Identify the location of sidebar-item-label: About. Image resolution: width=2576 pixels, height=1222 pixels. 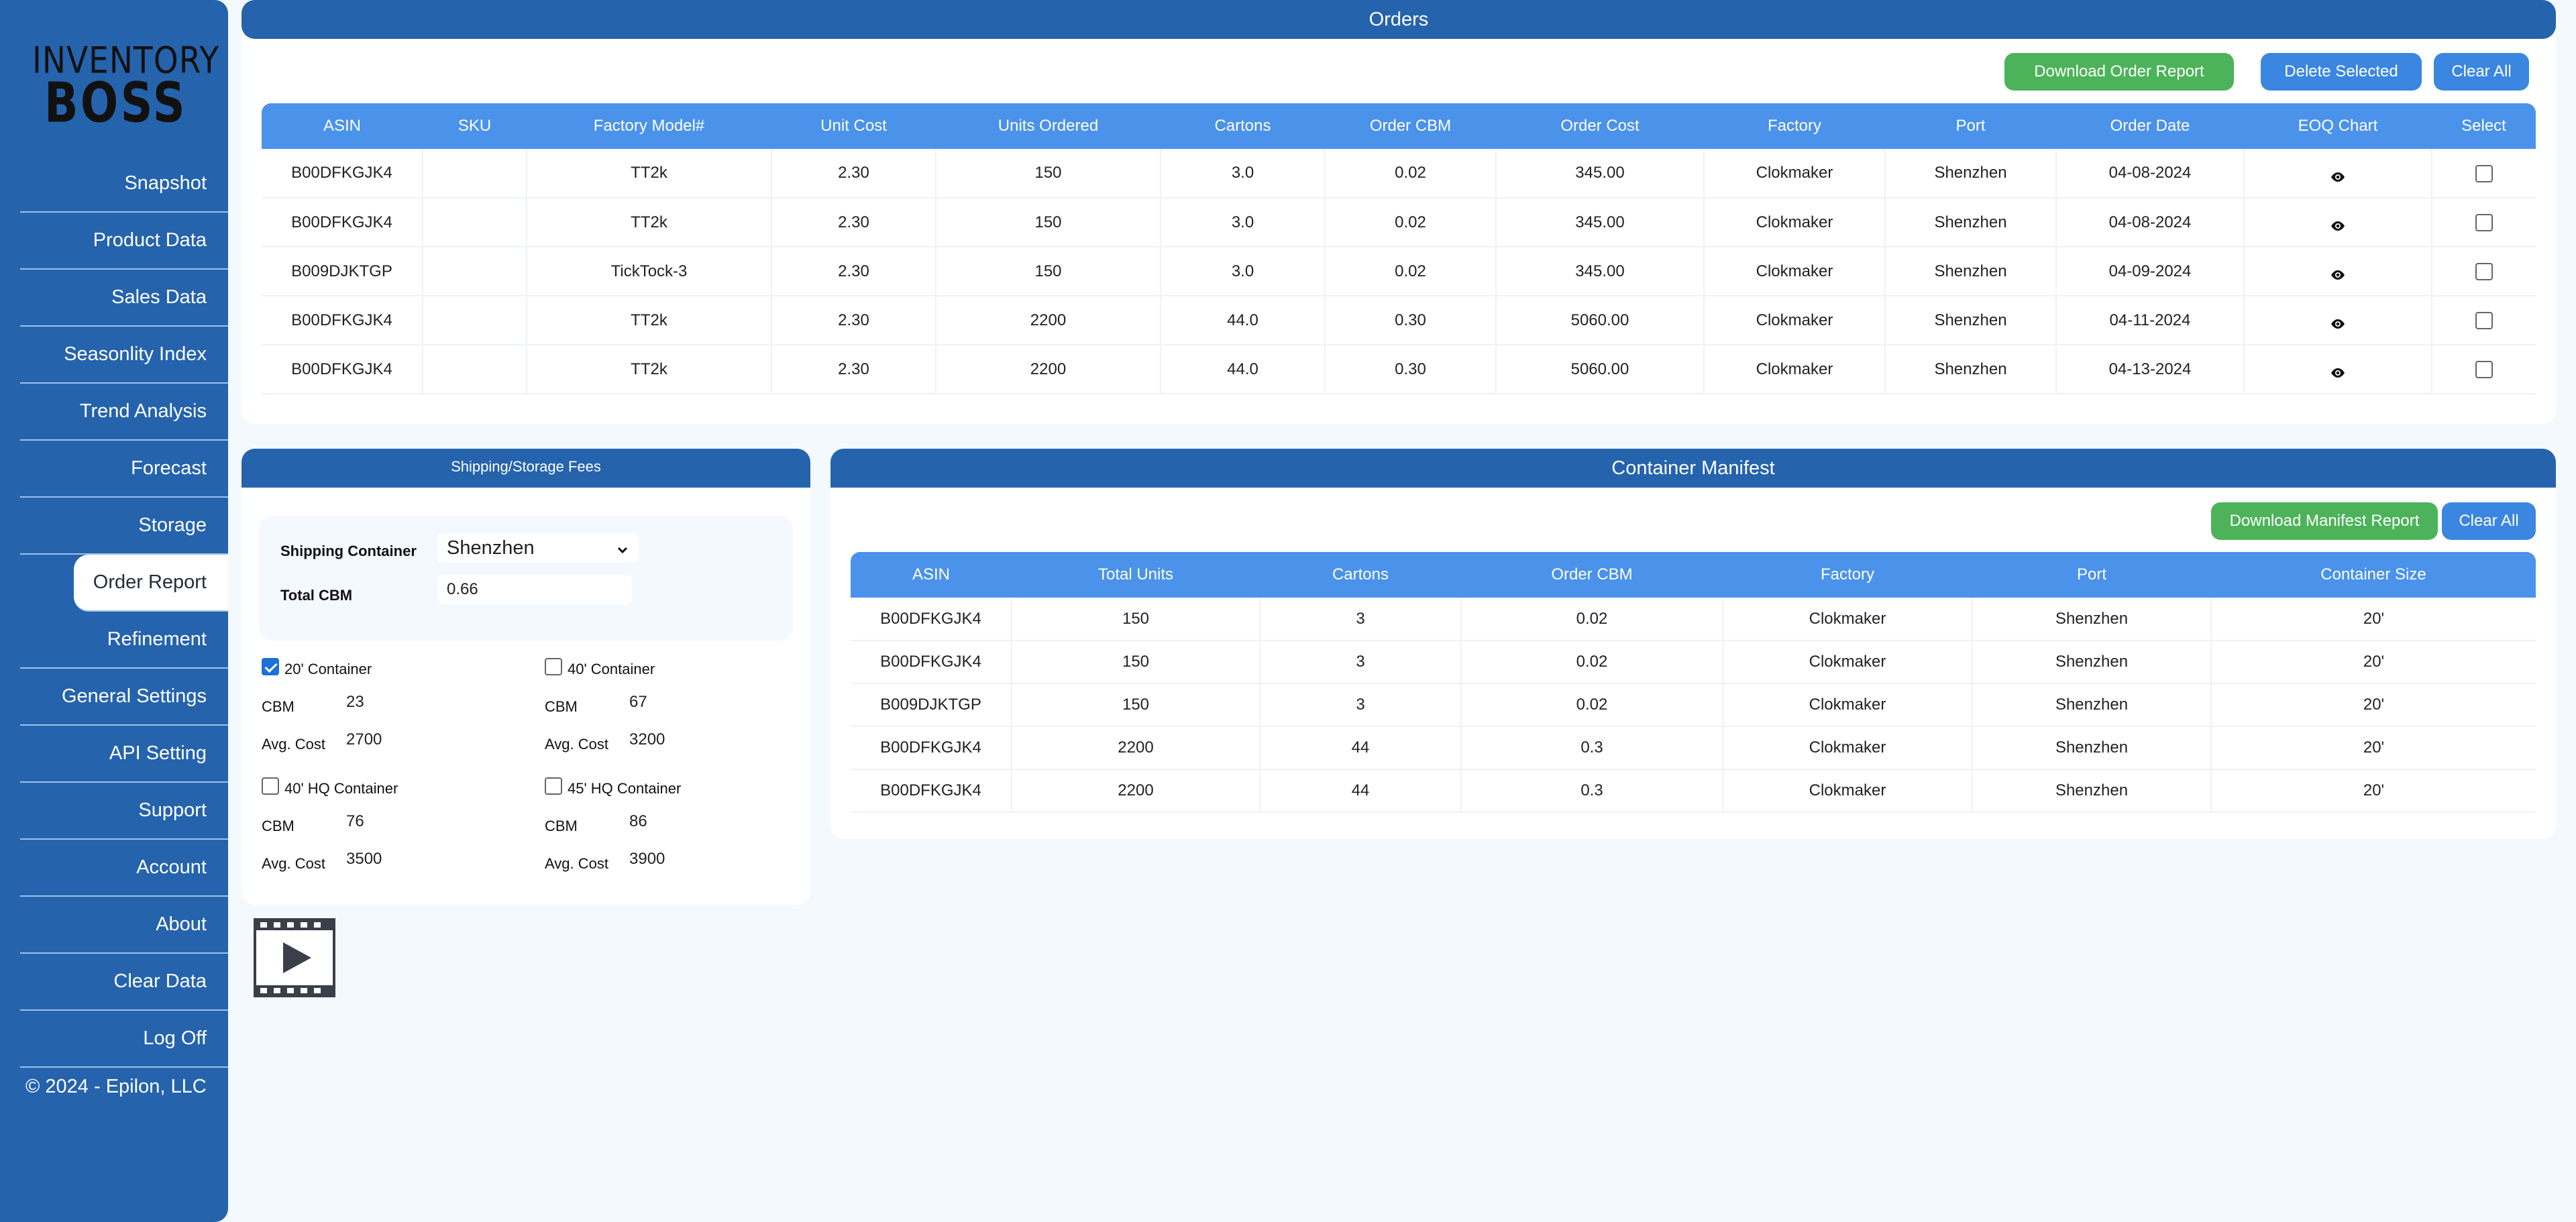
(181, 924).